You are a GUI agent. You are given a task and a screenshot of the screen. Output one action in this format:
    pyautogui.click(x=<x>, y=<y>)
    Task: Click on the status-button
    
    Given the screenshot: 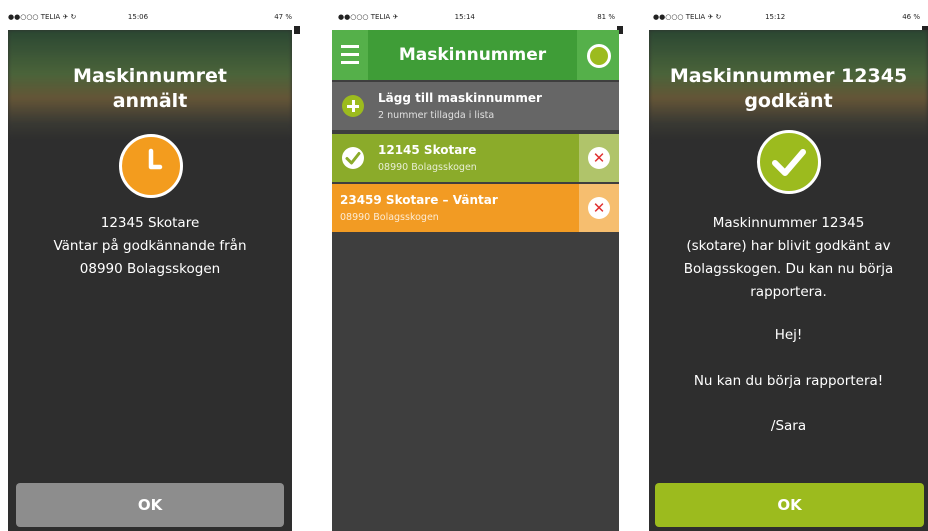 What is the action you would take?
    pyautogui.click(x=598, y=55)
    